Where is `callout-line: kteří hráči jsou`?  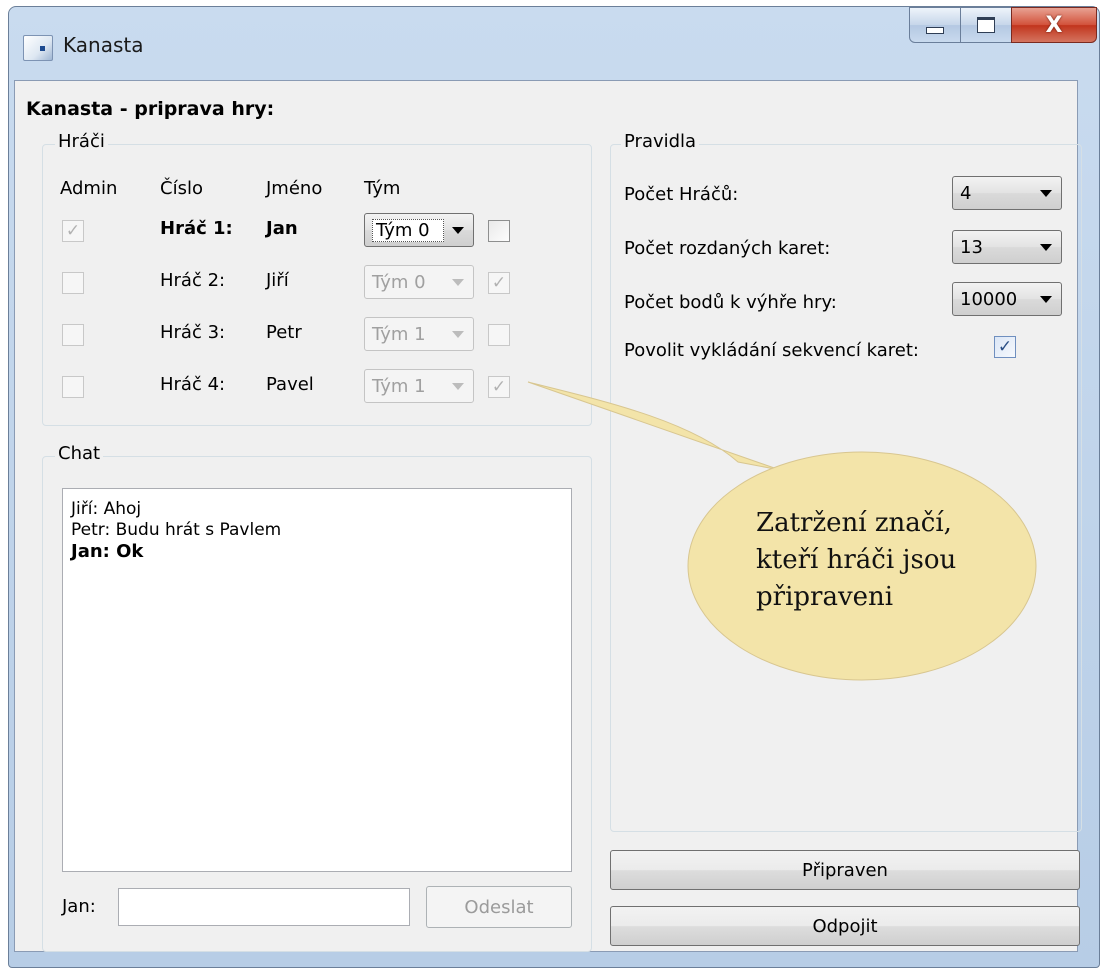 callout-line: kteří hráči jsou is located at coordinates (856, 560).